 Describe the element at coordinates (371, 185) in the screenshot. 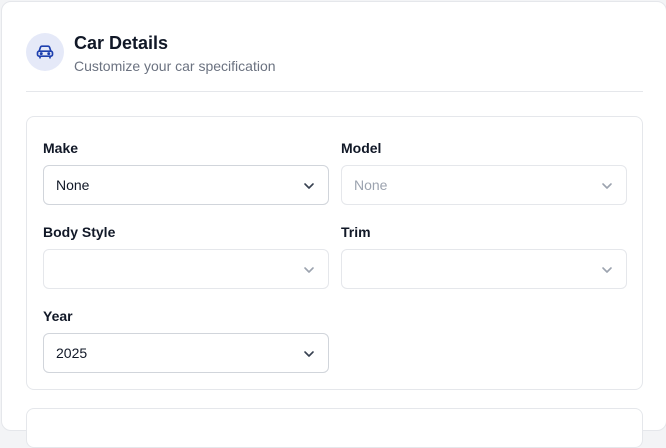

I see `model-select-value: None` at that location.